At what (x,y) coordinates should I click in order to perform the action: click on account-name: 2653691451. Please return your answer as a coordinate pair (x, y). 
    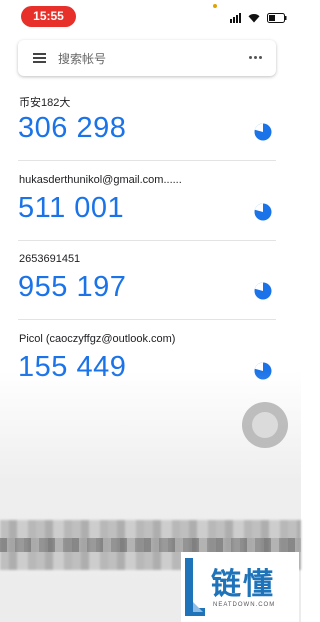
    Looking at the image, I should click on (50, 259).